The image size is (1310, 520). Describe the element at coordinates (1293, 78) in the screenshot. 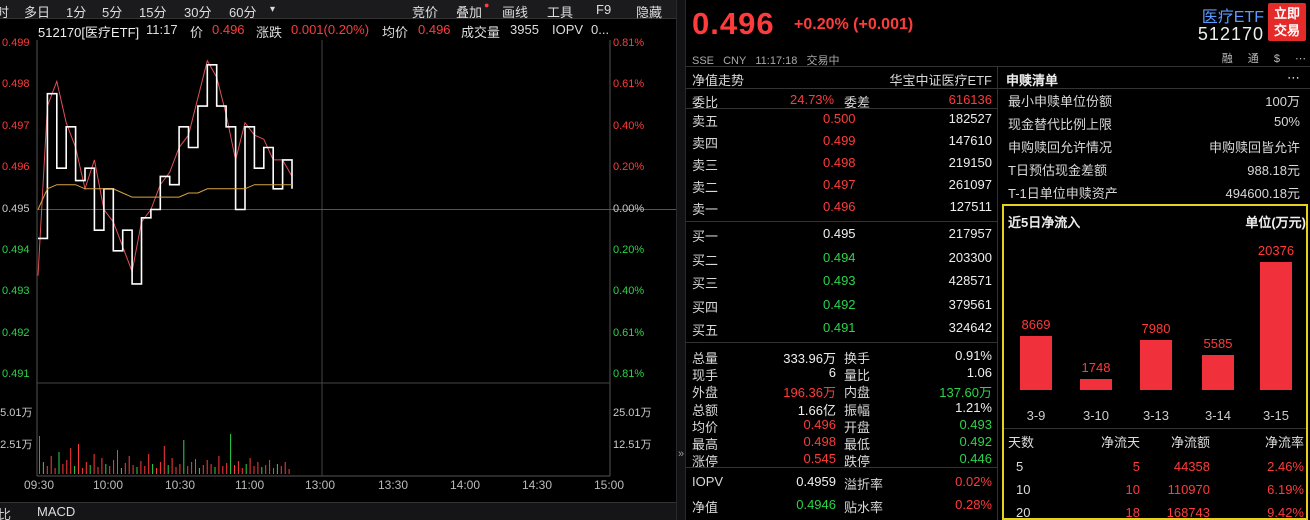

I see `subscription-more-icon: ⋯` at that location.